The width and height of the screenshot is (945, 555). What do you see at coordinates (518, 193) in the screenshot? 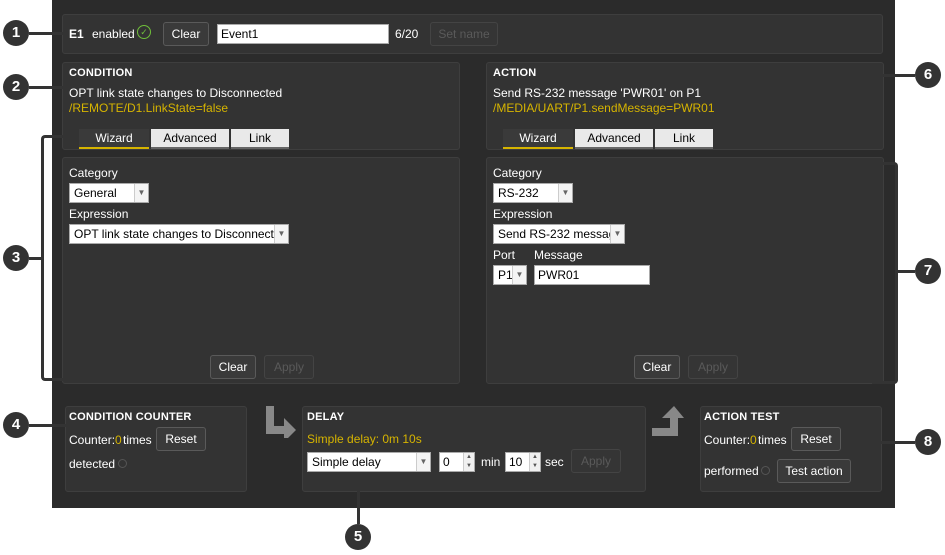
I see `action-category-value: RS-232` at bounding box center [518, 193].